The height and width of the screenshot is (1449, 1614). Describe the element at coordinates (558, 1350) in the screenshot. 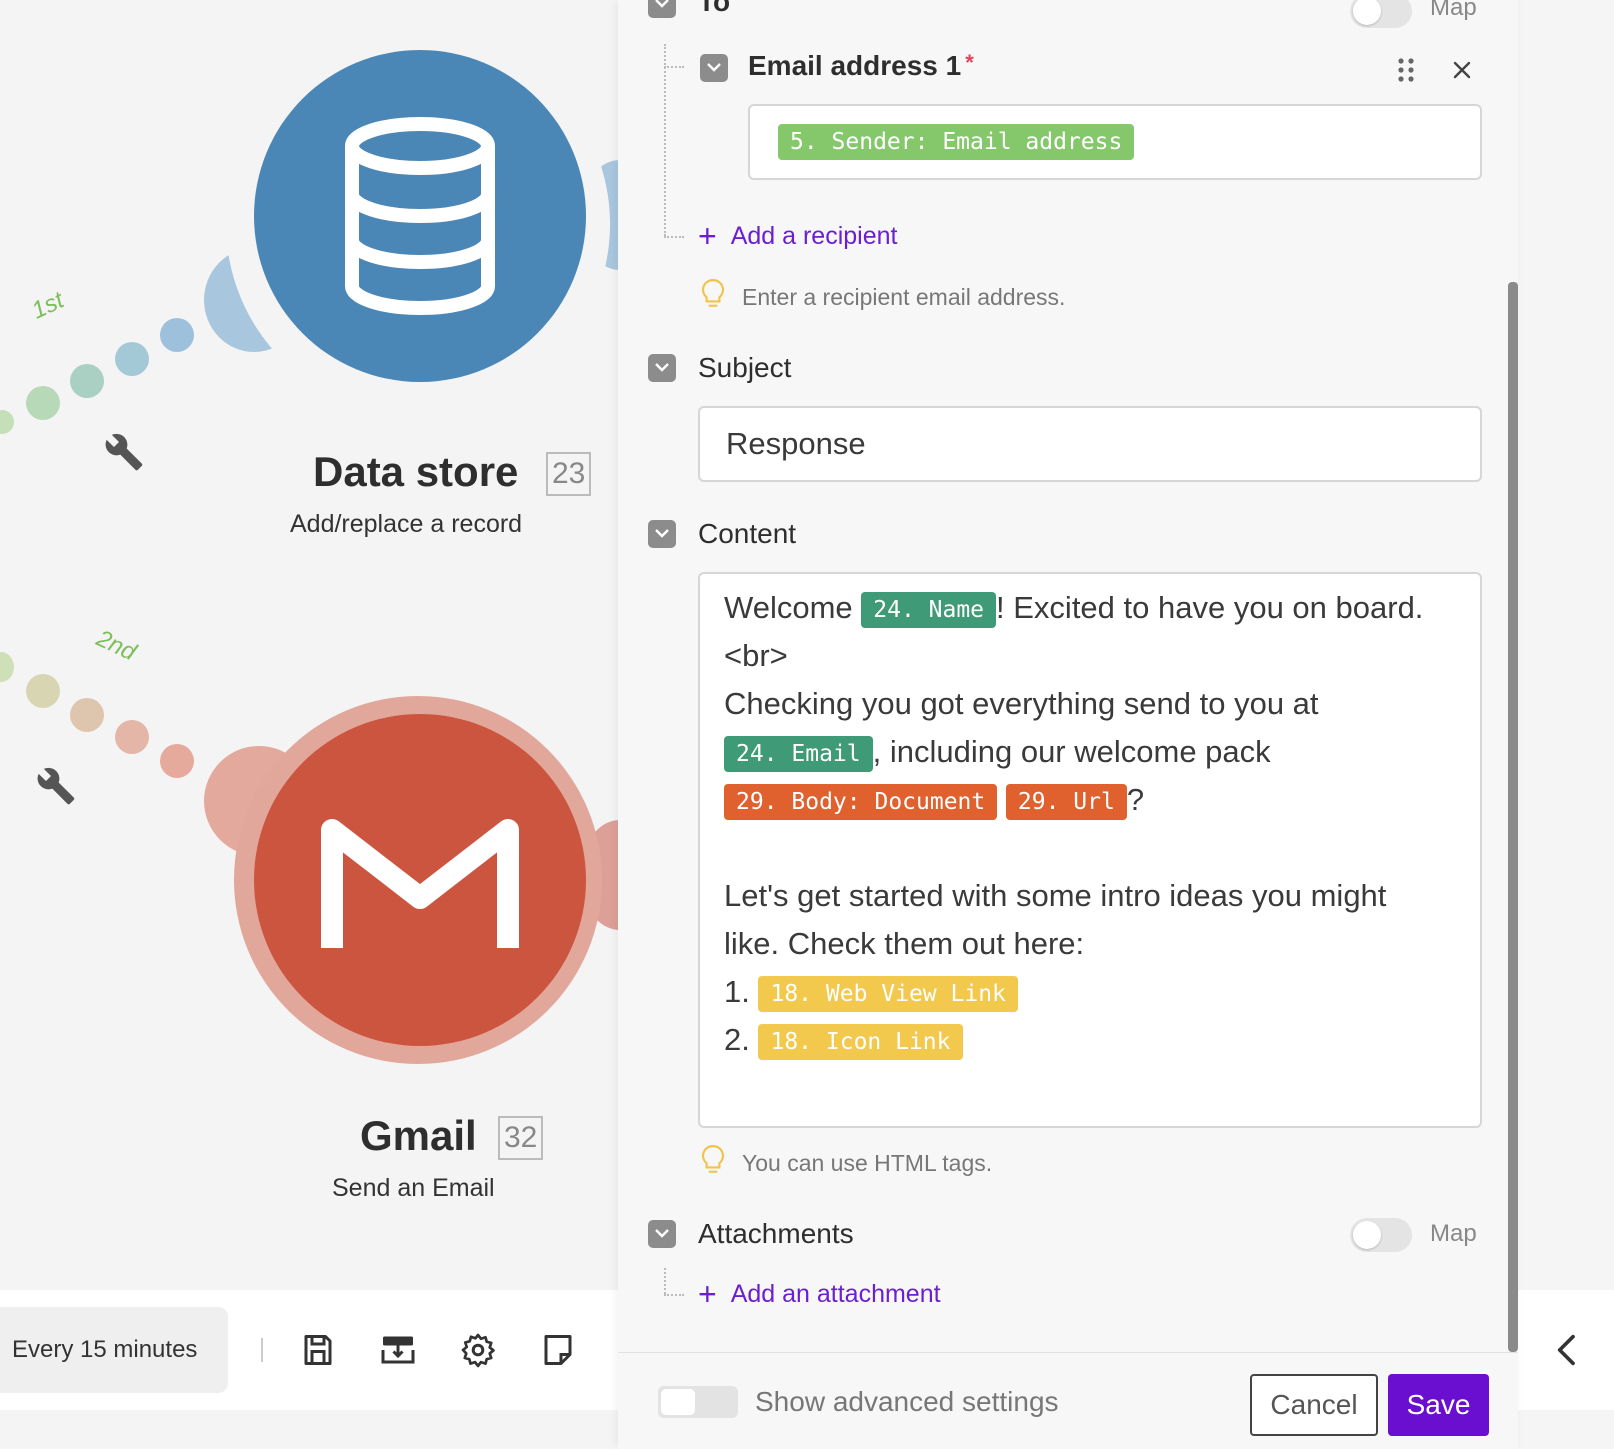

I see `notes-icon` at that location.